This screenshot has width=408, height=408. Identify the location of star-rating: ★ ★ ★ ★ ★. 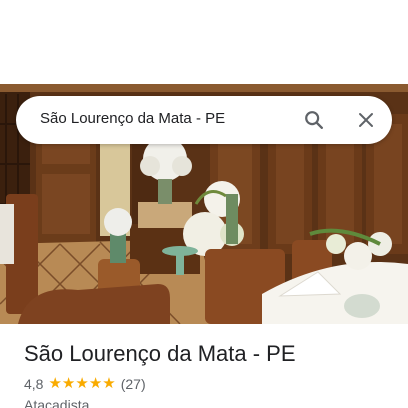
(81, 384).